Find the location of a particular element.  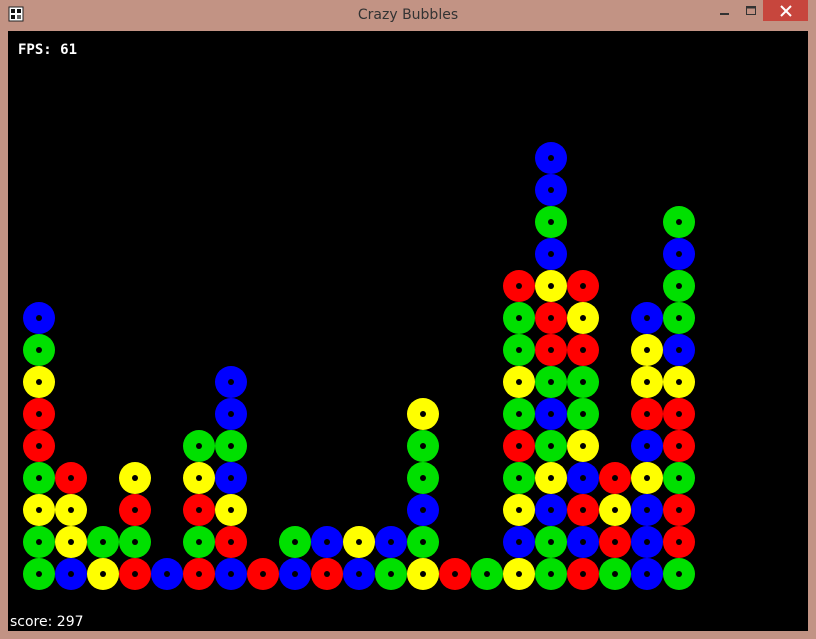

minimize-button is located at coordinates (724, 10).